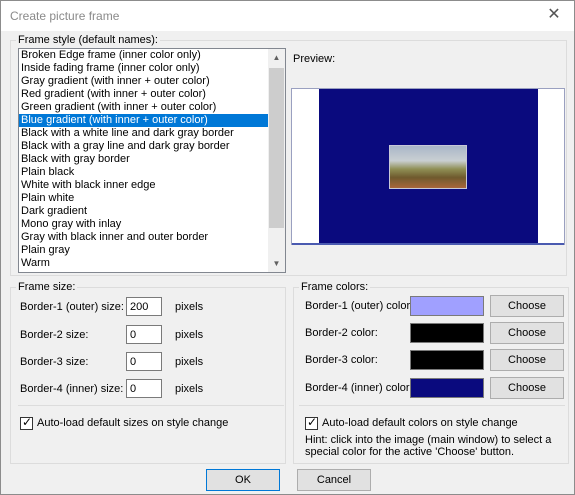 The height and width of the screenshot is (495, 575). I want to click on border-2-color-label: Border-2 color:, so click(341, 333).